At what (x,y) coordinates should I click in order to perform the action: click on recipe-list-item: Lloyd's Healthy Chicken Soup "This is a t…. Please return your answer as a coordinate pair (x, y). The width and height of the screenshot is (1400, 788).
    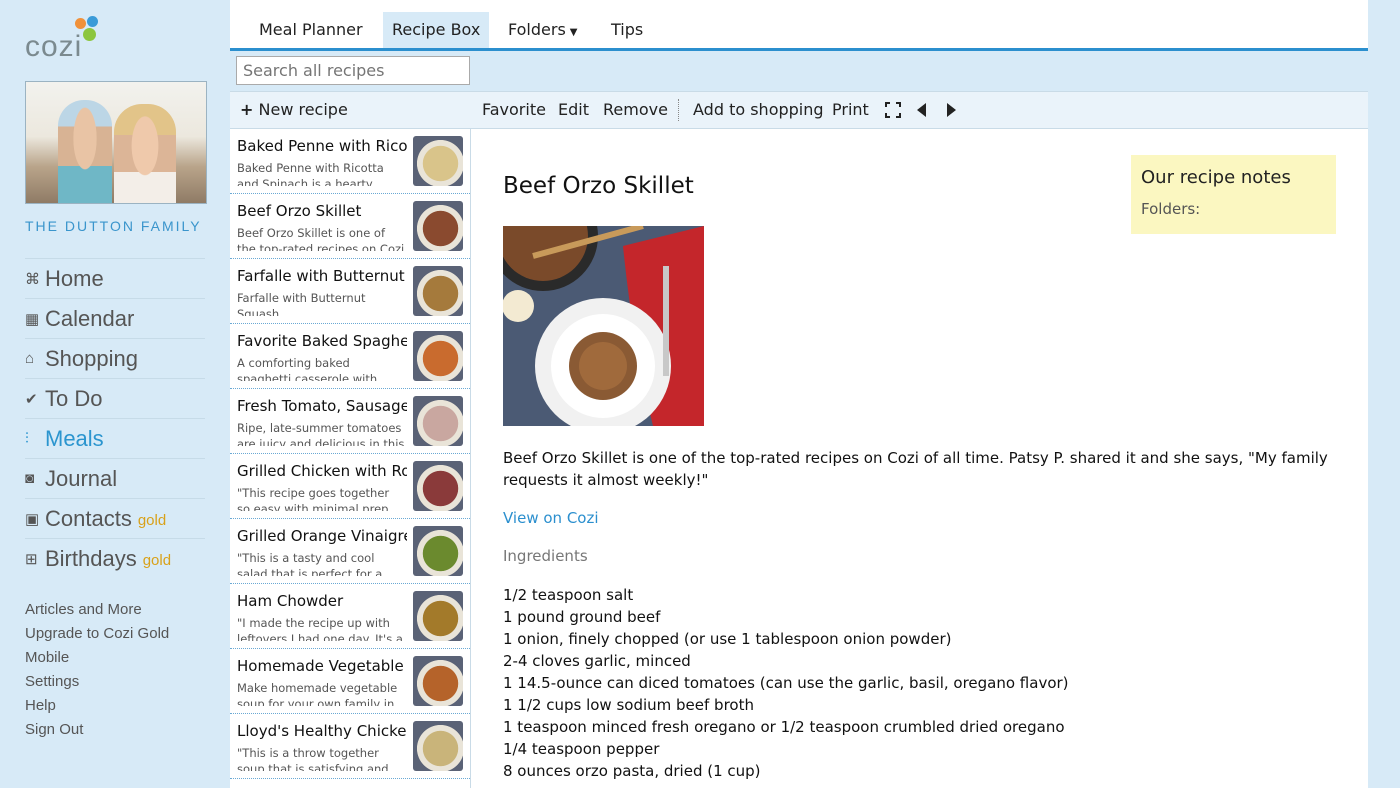
    Looking at the image, I should click on (350, 746).